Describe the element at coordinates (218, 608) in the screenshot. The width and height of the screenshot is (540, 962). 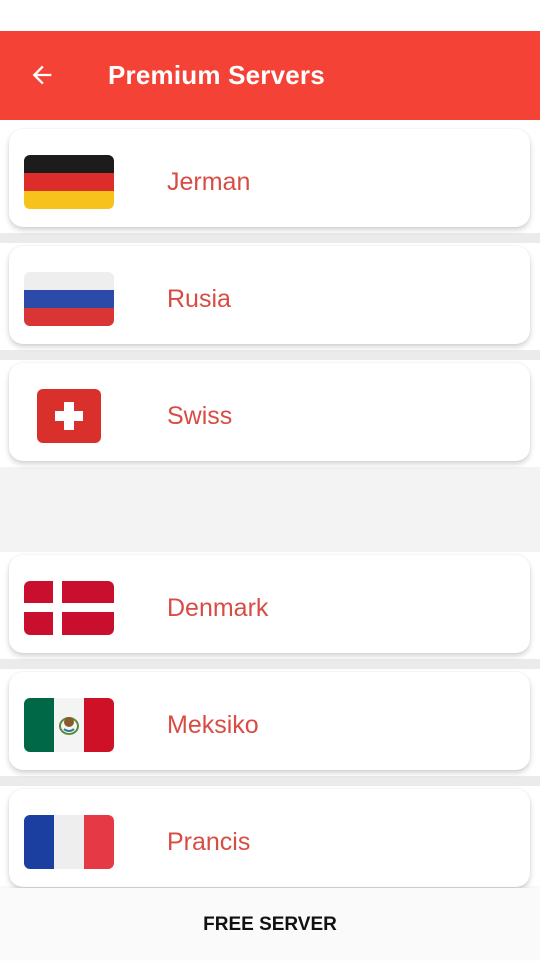
I see `server-name: Denmark` at that location.